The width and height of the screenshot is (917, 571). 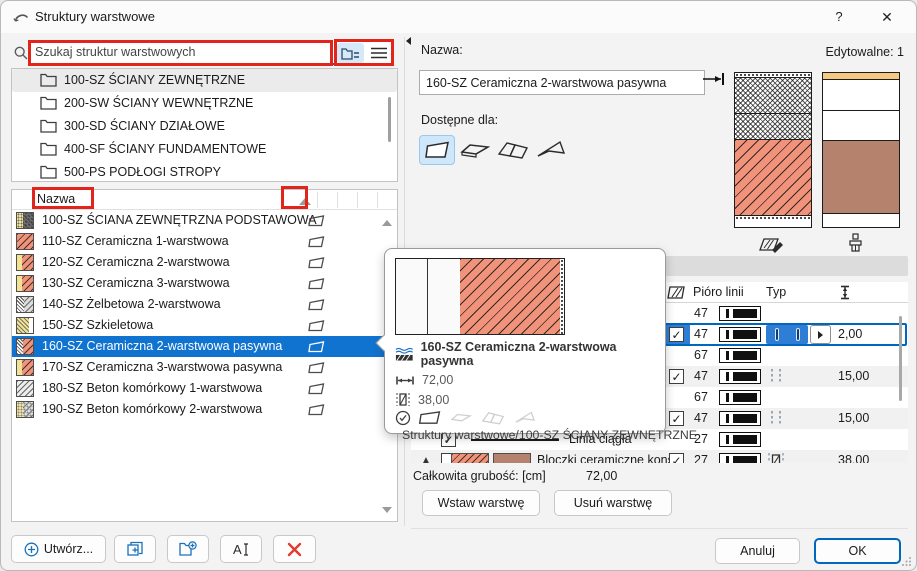 What do you see at coordinates (204, 346) in the screenshot?
I see `composite-list-item: 160-SZ Ceramiczna 2-warstwowa pasywna` at bounding box center [204, 346].